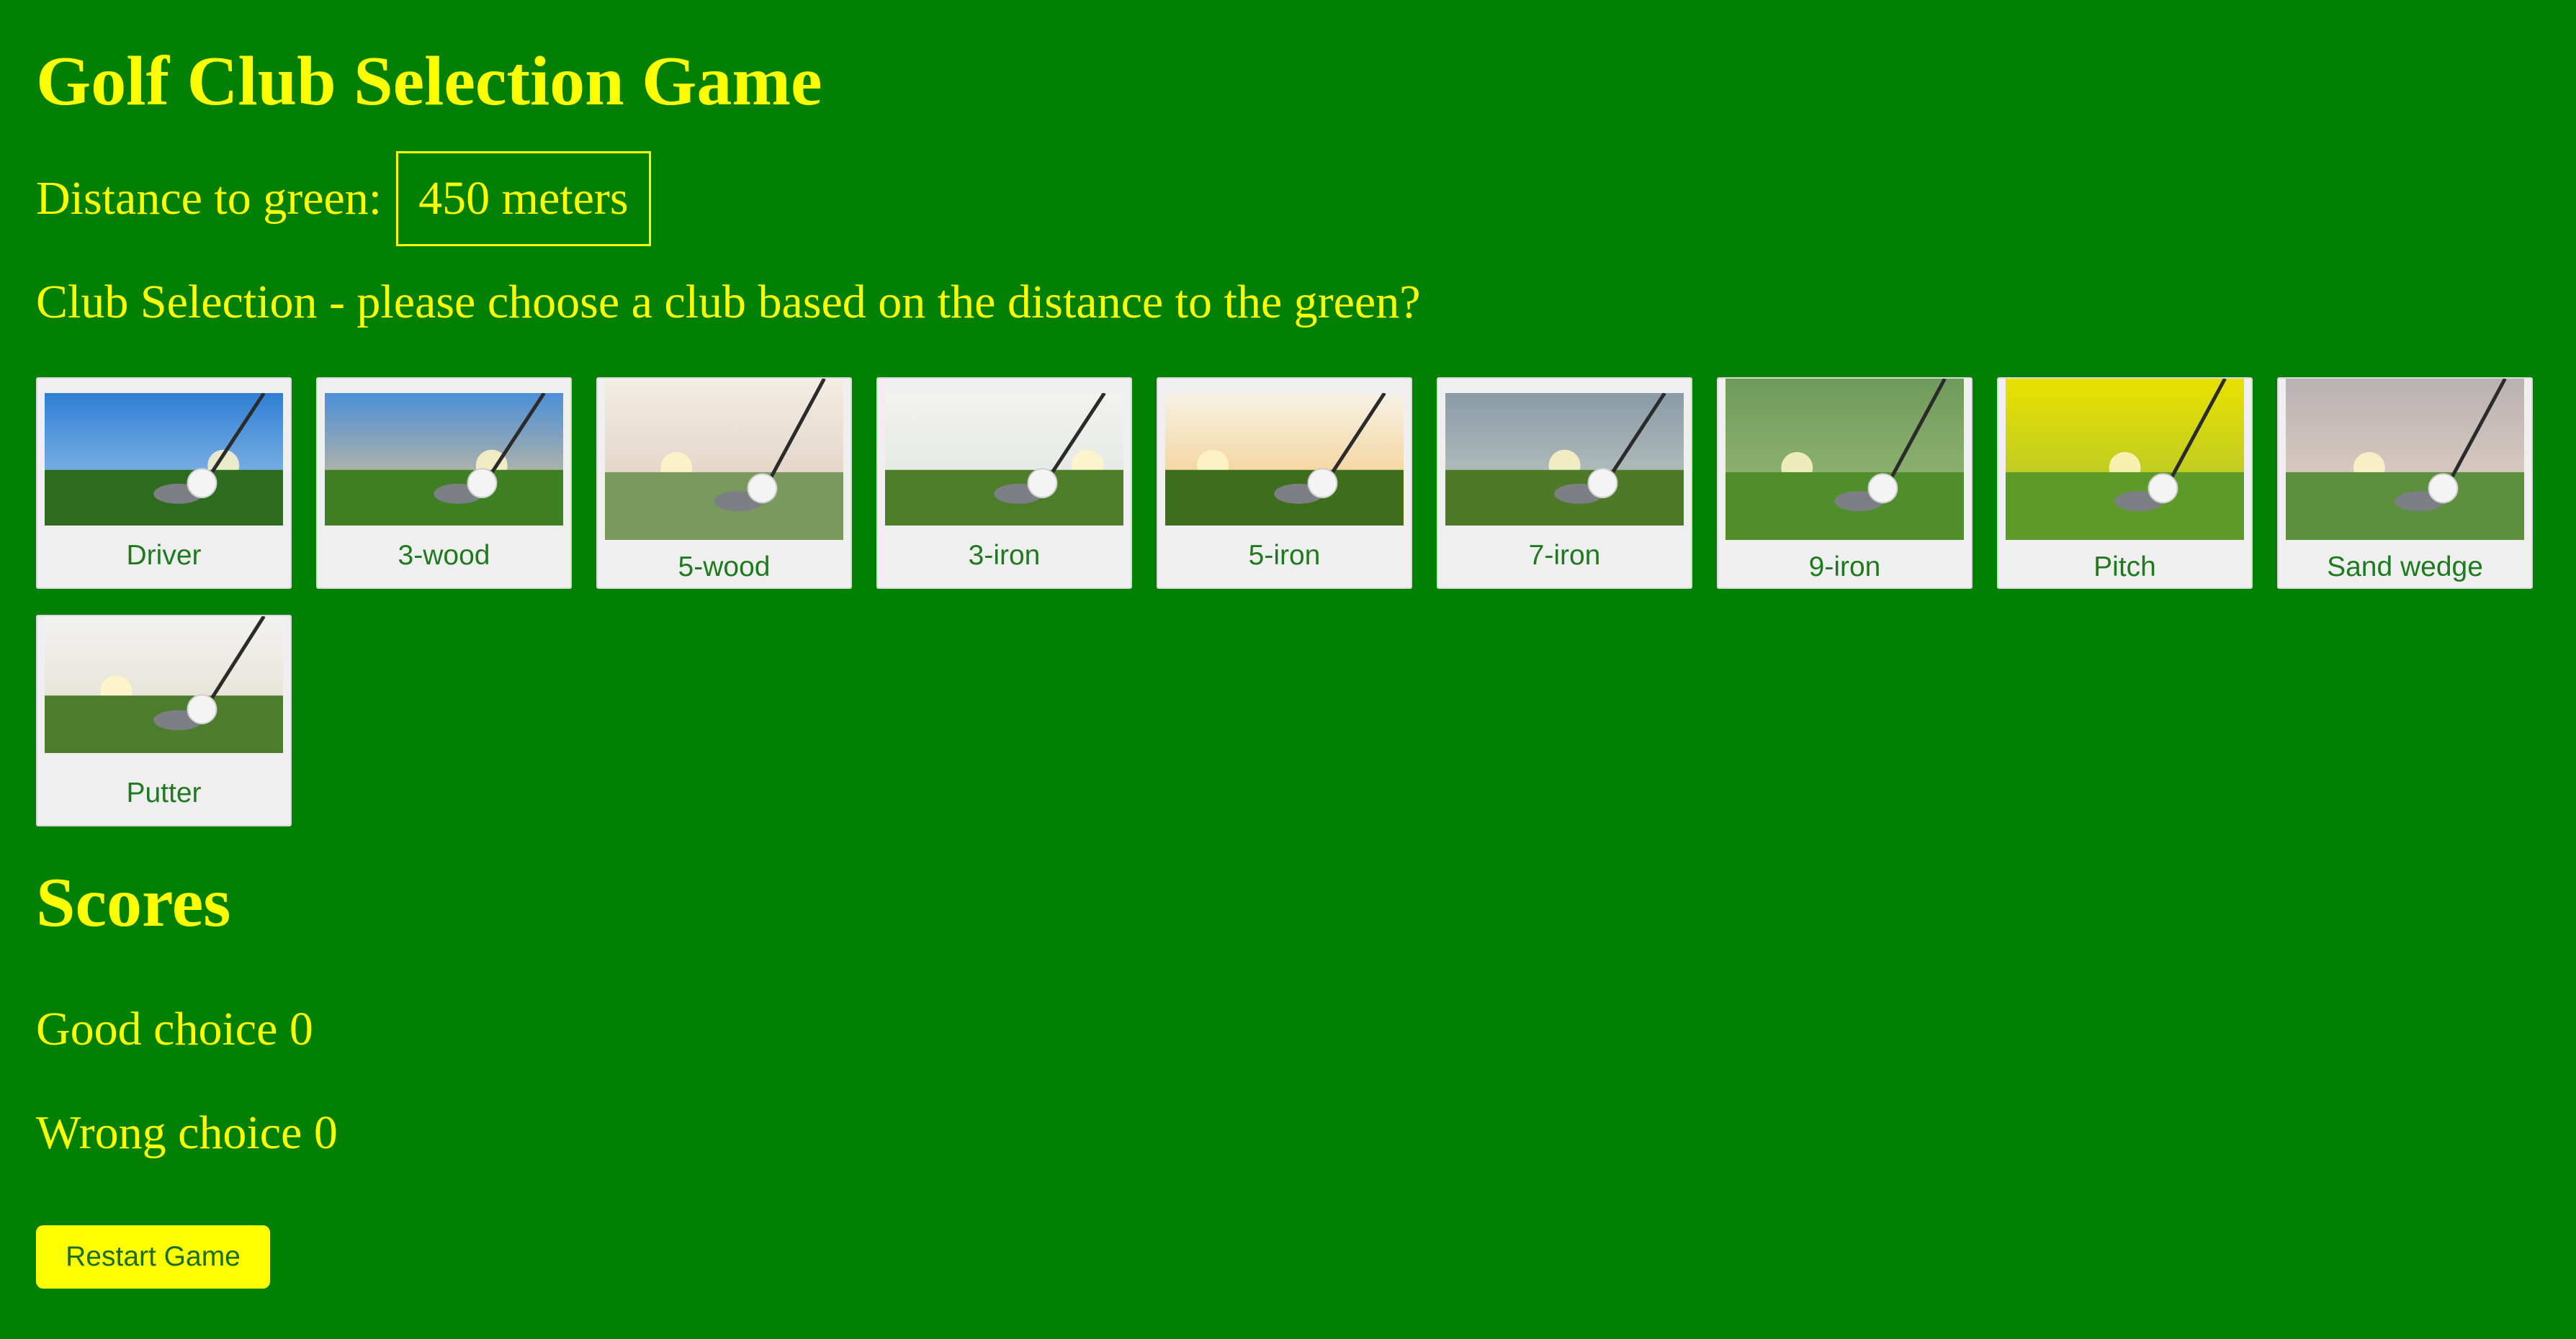  I want to click on club-card: 7-iron, so click(1564, 483).